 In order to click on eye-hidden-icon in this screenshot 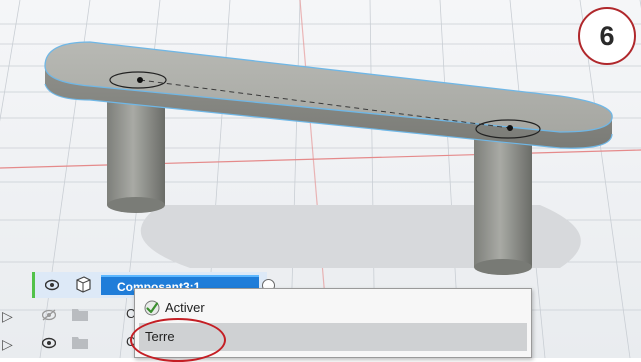, I will do `click(49, 315)`.